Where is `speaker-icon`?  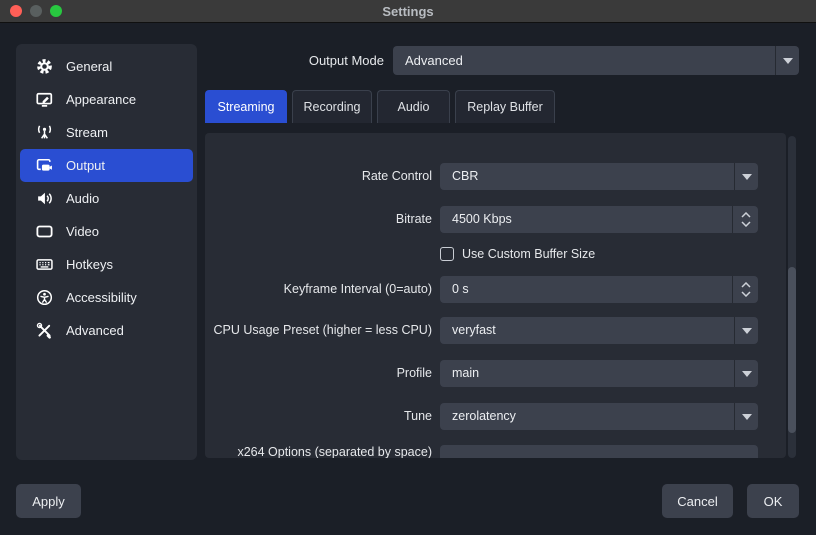
speaker-icon is located at coordinates (44, 198).